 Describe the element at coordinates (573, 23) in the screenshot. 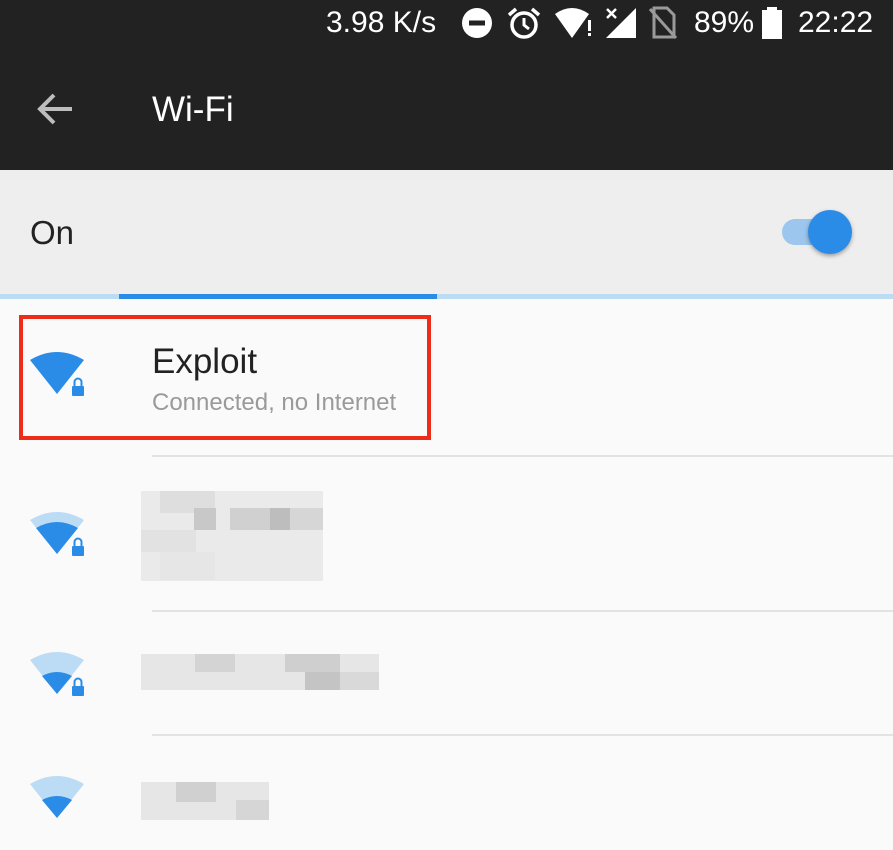

I see `wifi-status-icon` at that location.